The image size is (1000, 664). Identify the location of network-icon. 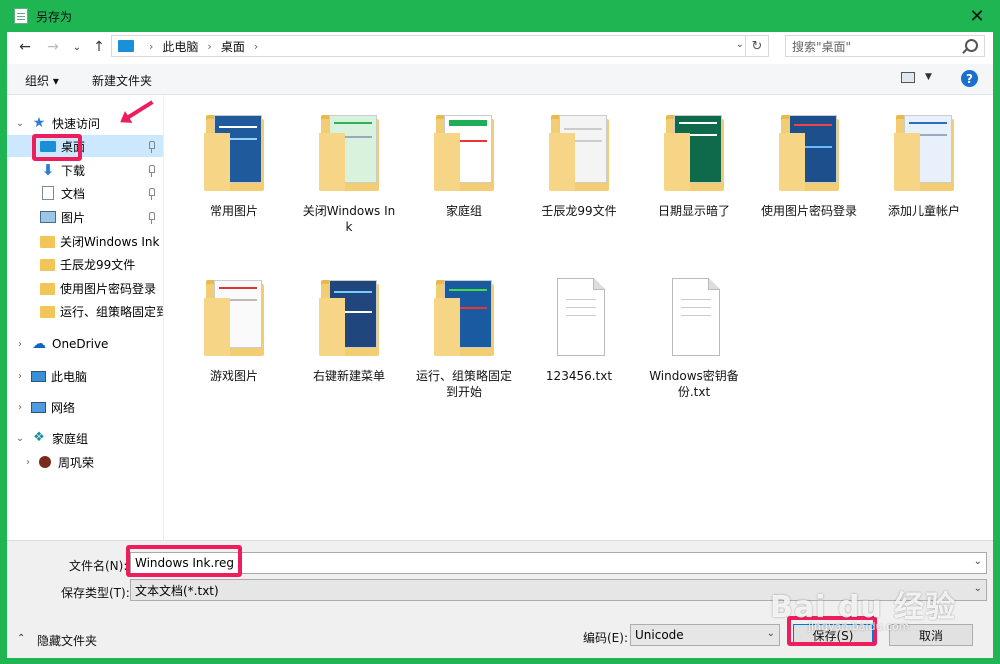
(38, 407).